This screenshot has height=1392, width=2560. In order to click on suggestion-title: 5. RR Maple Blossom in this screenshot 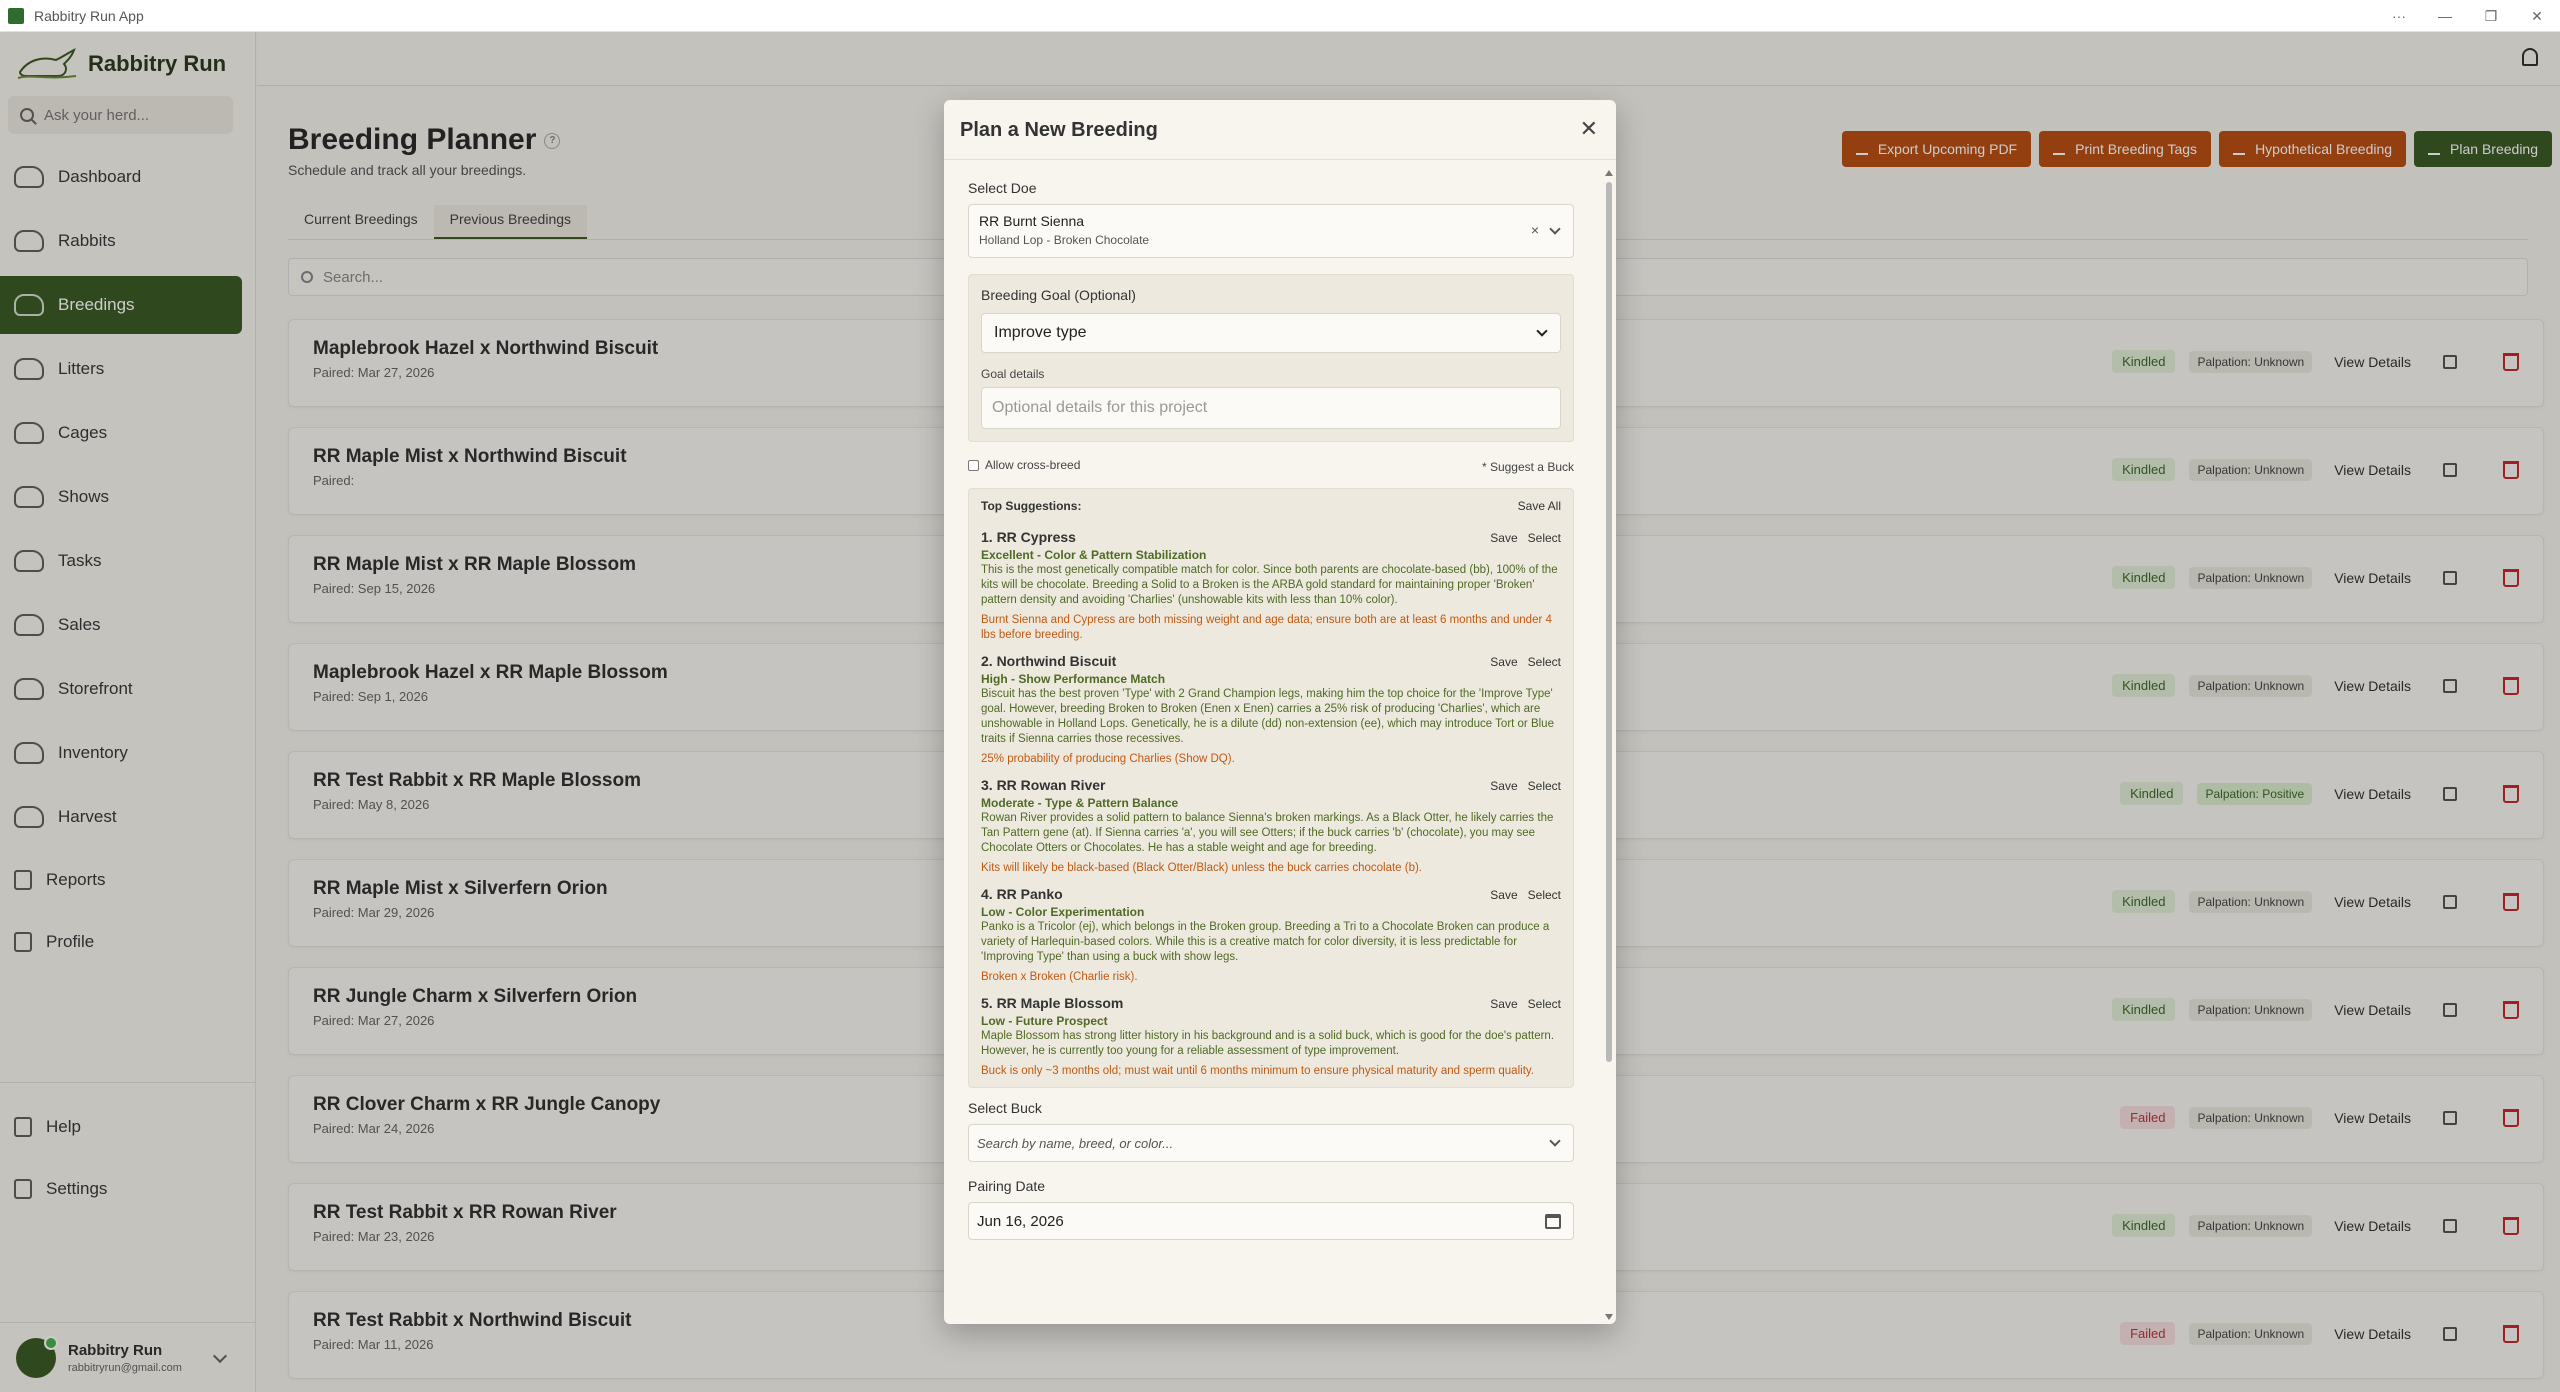, I will do `click(1052, 1003)`.